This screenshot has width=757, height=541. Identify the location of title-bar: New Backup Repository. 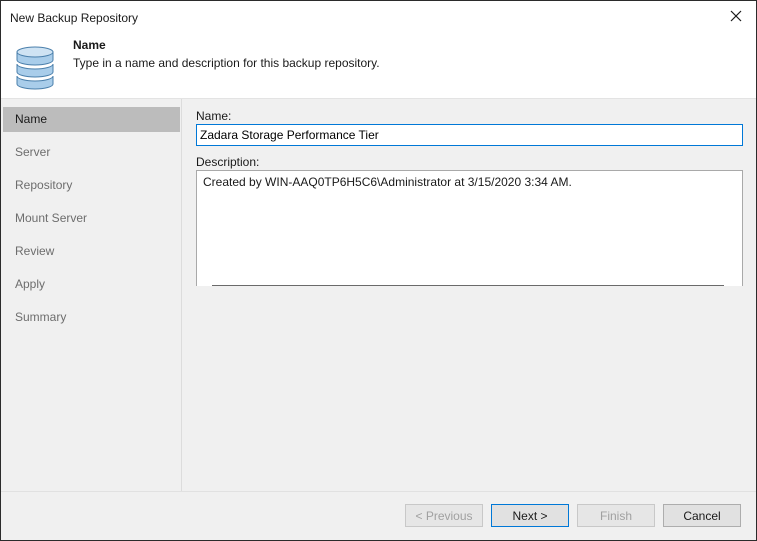
(378, 17).